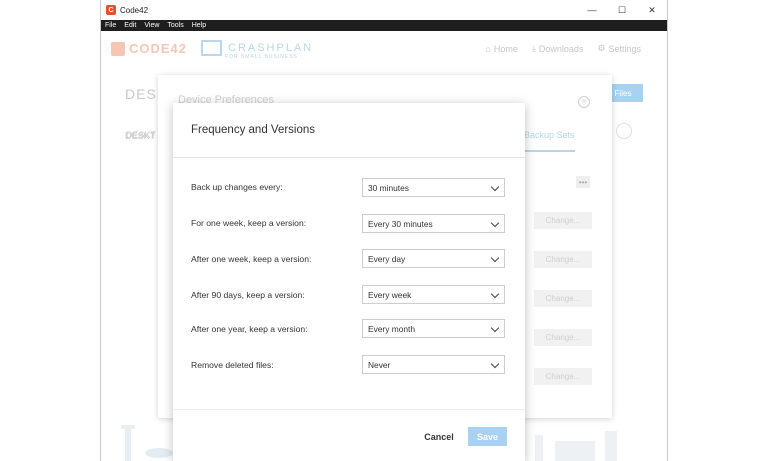 The width and height of the screenshot is (768, 461). I want to click on dialog-footer-divider, so click(349, 409).